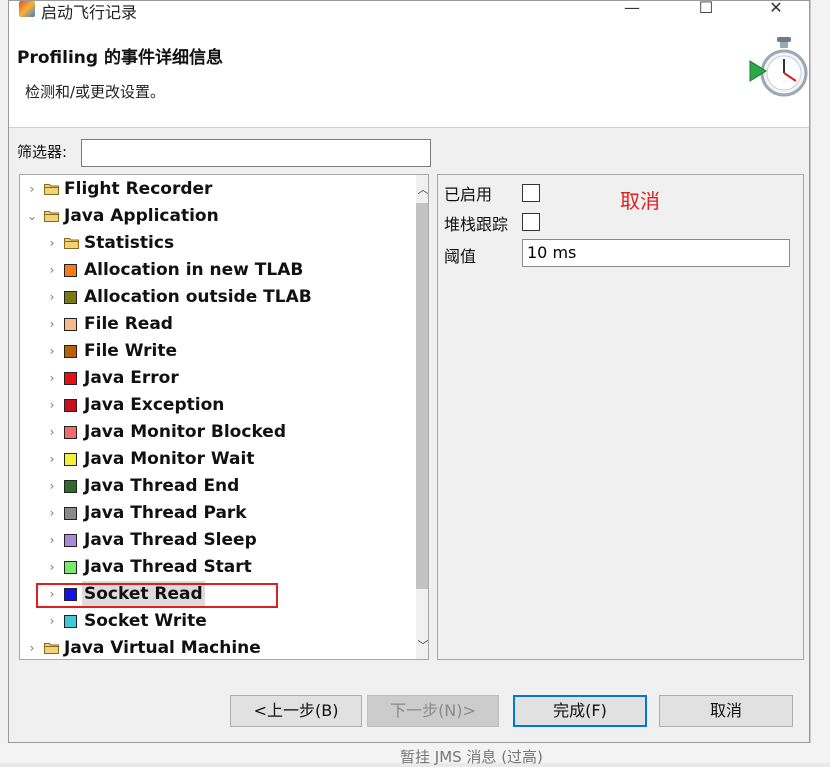  Describe the element at coordinates (433, 711) in the screenshot. I see `next-button: 下一步(N)>` at that location.